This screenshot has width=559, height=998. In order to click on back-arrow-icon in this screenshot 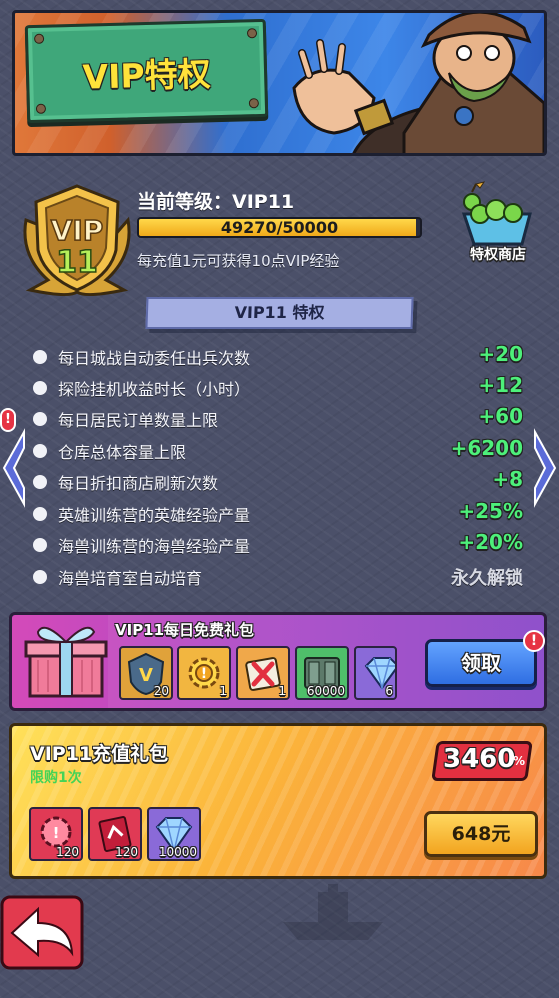, I will do `click(42, 932)`.